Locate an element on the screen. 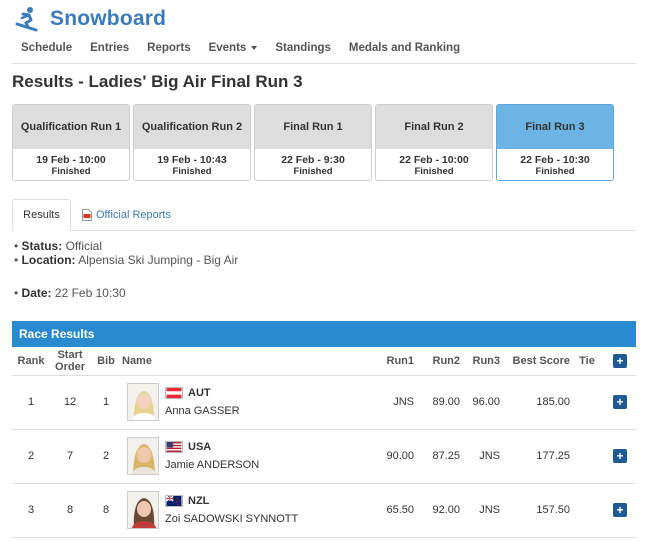  col-best-score: Best Score is located at coordinates (535, 361).